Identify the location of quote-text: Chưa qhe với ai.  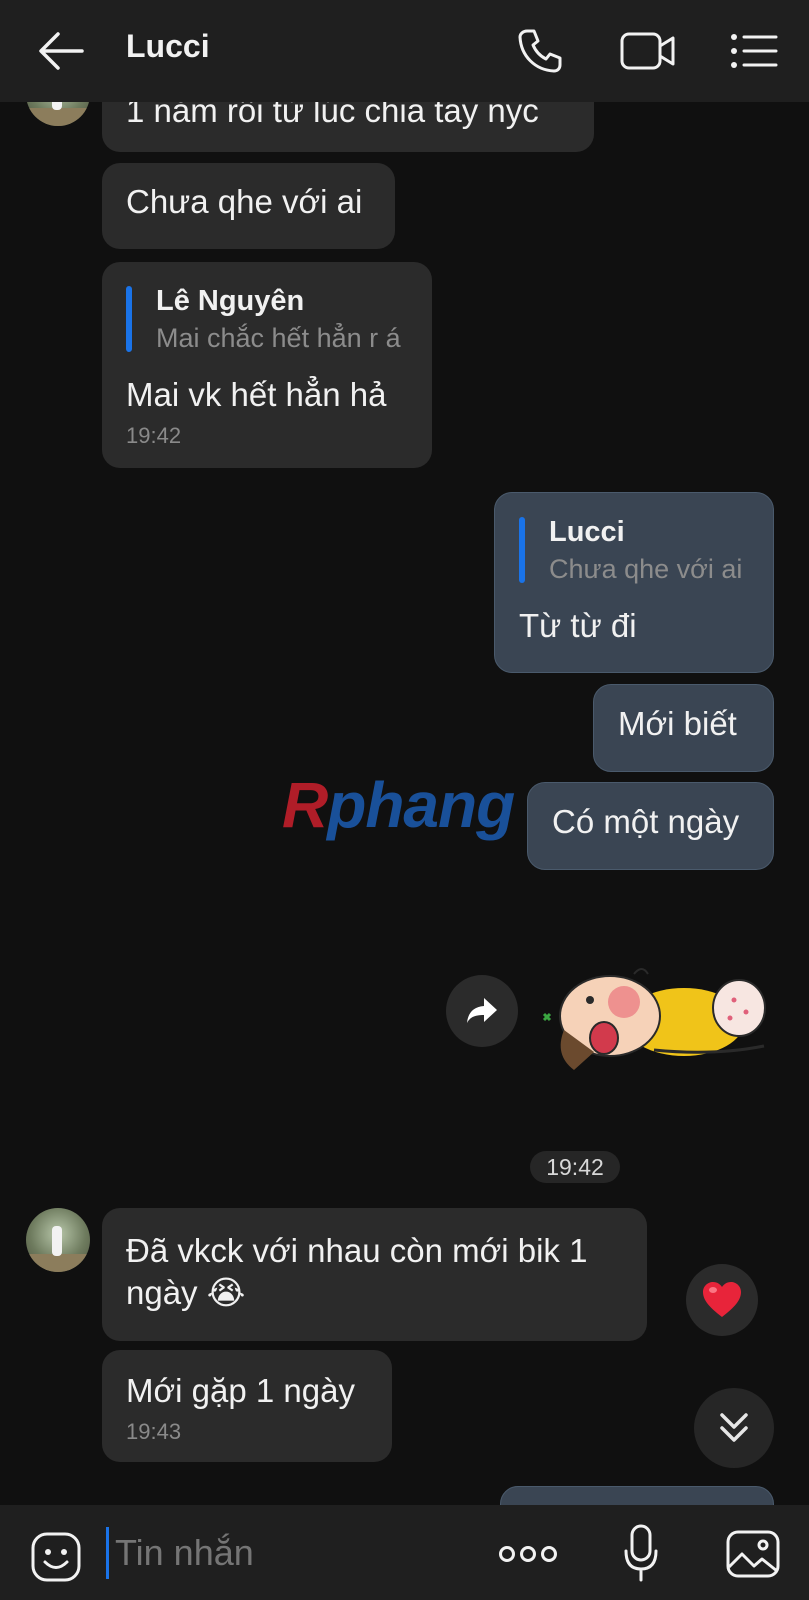
(646, 569).